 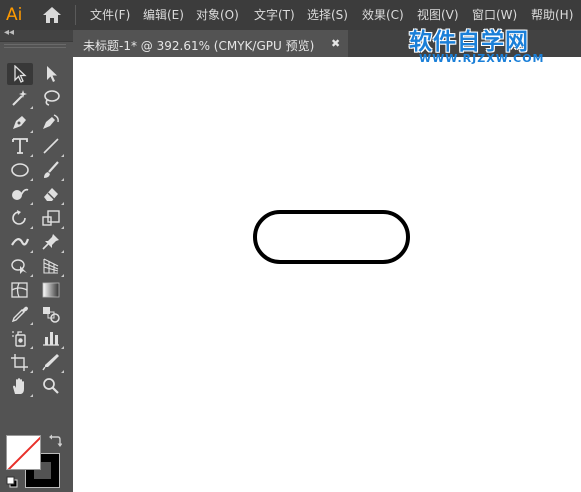 What do you see at coordinates (9, 32) in the screenshot?
I see `collapse-panel-button: ◂◂` at bounding box center [9, 32].